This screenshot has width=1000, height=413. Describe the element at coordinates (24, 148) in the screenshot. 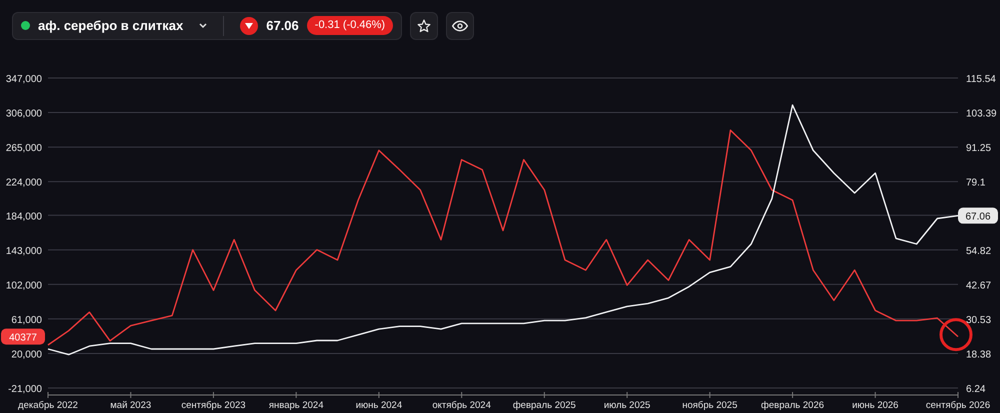

I see `y-axis-label: 265,000` at that location.